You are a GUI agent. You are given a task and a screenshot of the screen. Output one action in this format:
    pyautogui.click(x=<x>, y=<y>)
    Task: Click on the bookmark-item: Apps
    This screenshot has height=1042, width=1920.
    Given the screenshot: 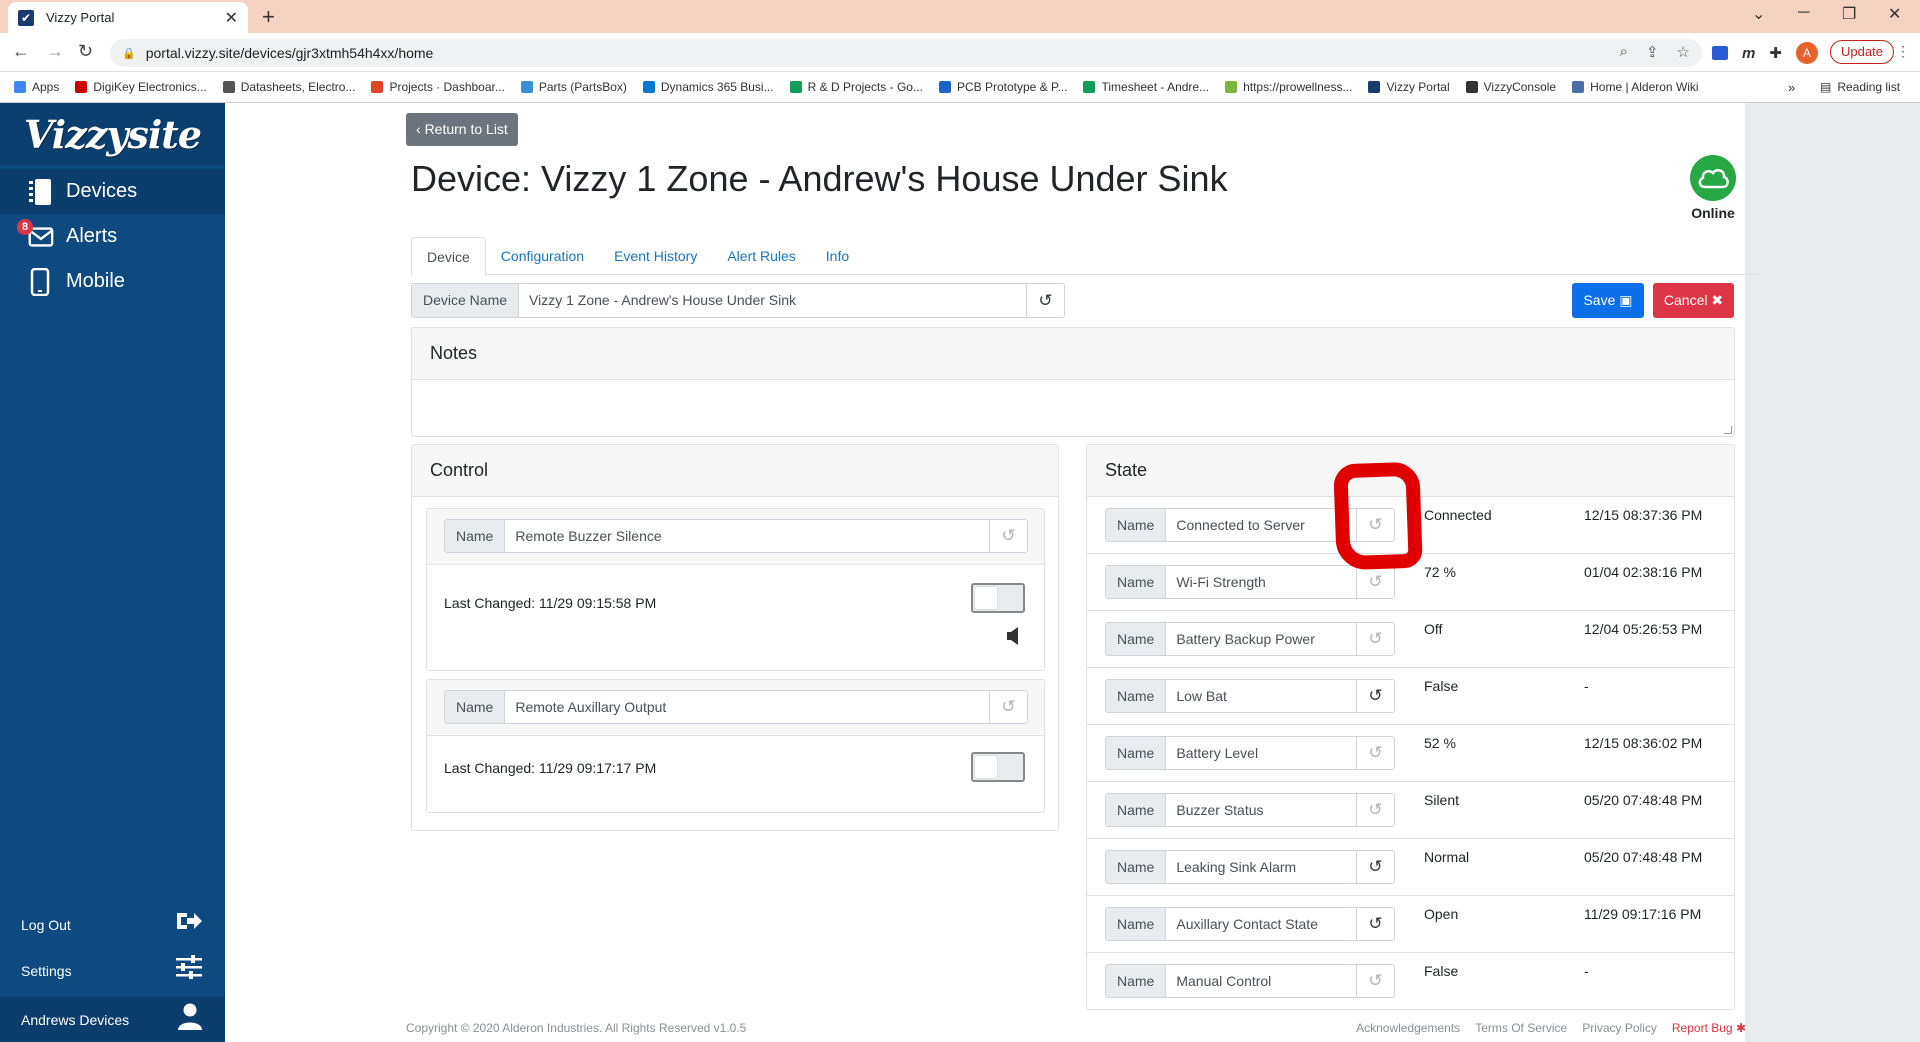 What is the action you would take?
    pyautogui.click(x=36, y=87)
    